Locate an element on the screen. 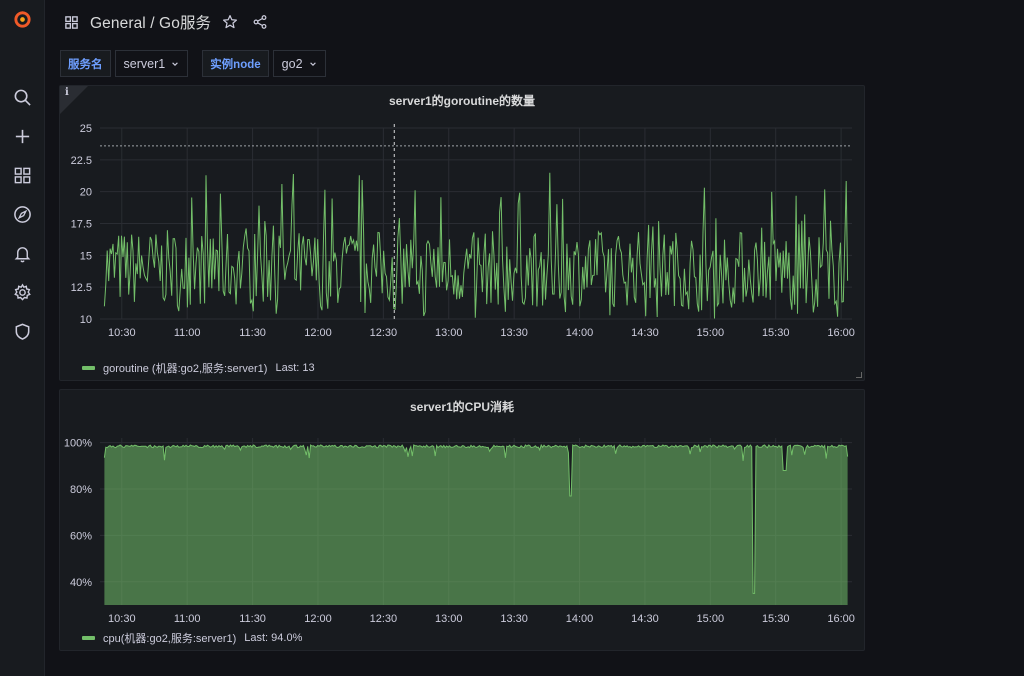 The width and height of the screenshot is (1024, 676). panel-title: server1的goroutine的数量 is located at coordinates (462, 100).